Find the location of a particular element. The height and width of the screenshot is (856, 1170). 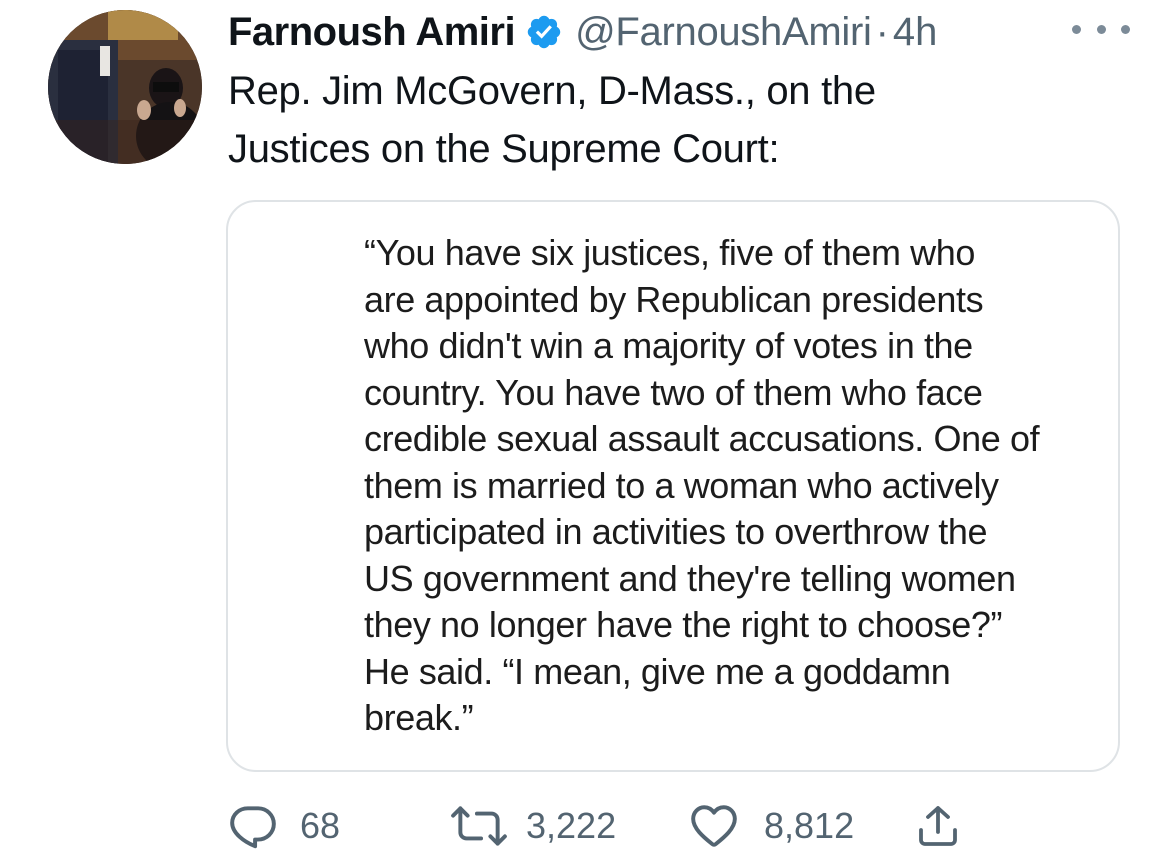

quote-line: “You have six justices, five of them who is located at coordinates (669, 252).